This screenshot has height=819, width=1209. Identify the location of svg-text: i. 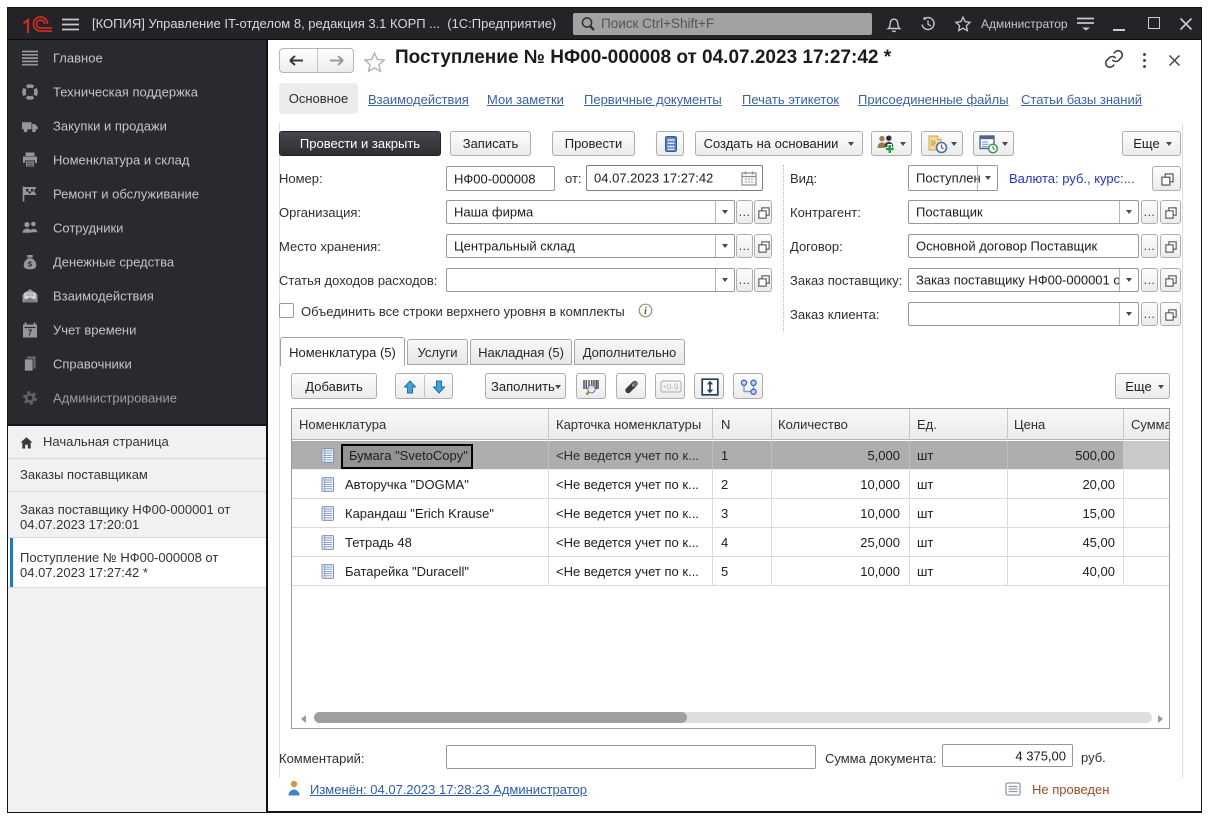
(645, 311).